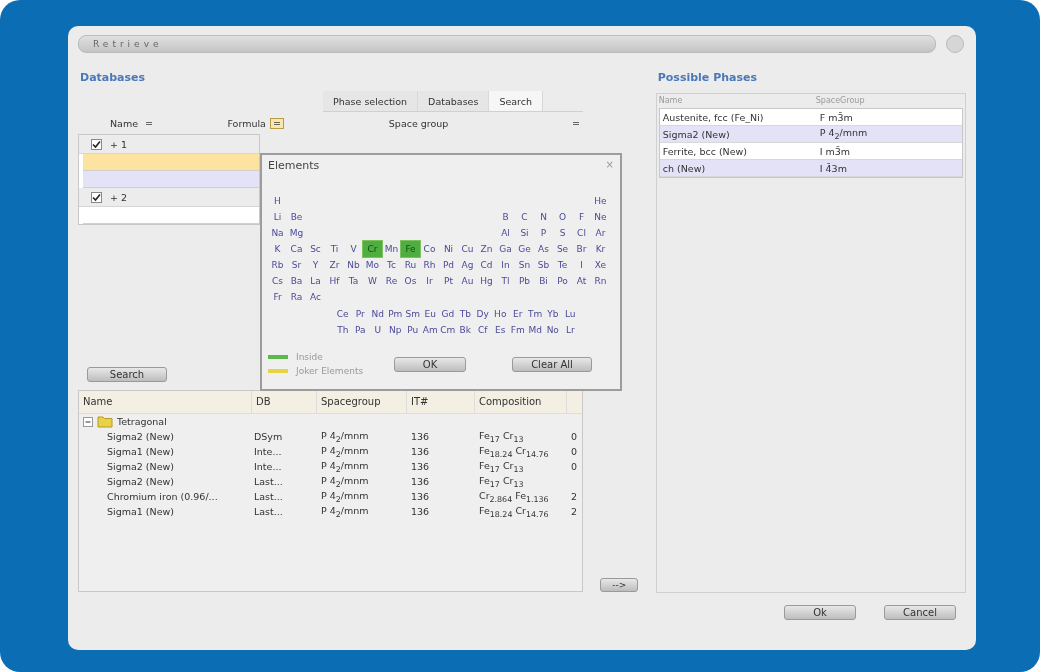 This screenshot has height=672, width=1040. Describe the element at coordinates (524, 249) in the screenshot. I see `element-cell: Ge` at that location.